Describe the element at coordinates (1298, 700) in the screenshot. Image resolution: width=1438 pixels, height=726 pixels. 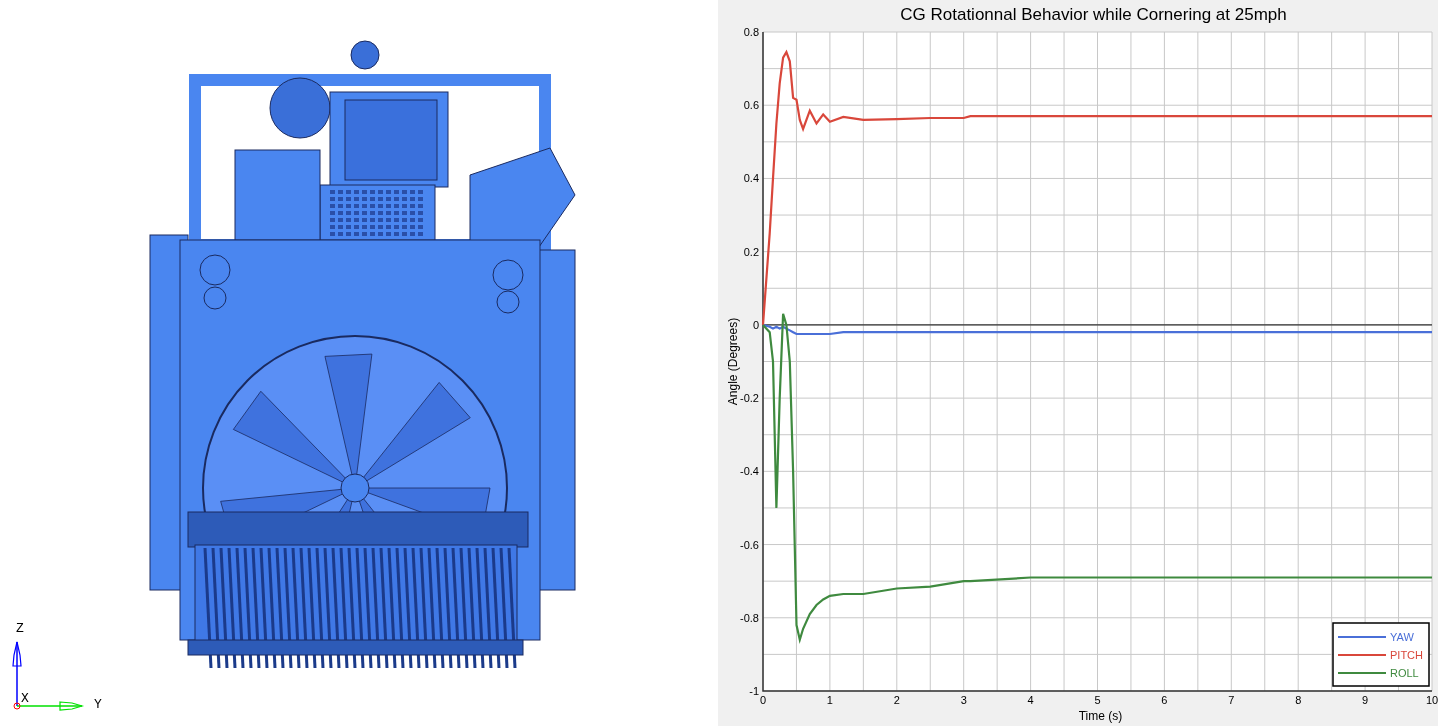
I see `x-tick-label: 8` at that location.